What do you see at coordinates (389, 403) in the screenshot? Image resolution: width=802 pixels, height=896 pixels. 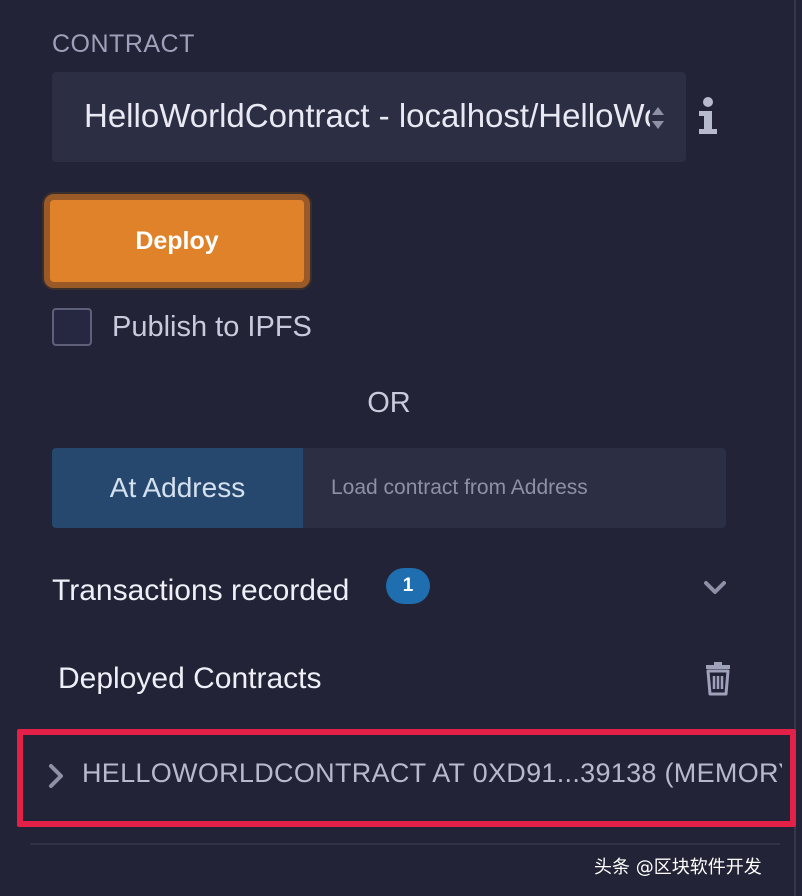 I see `or-divider-label: OR` at bounding box center [389, 403].